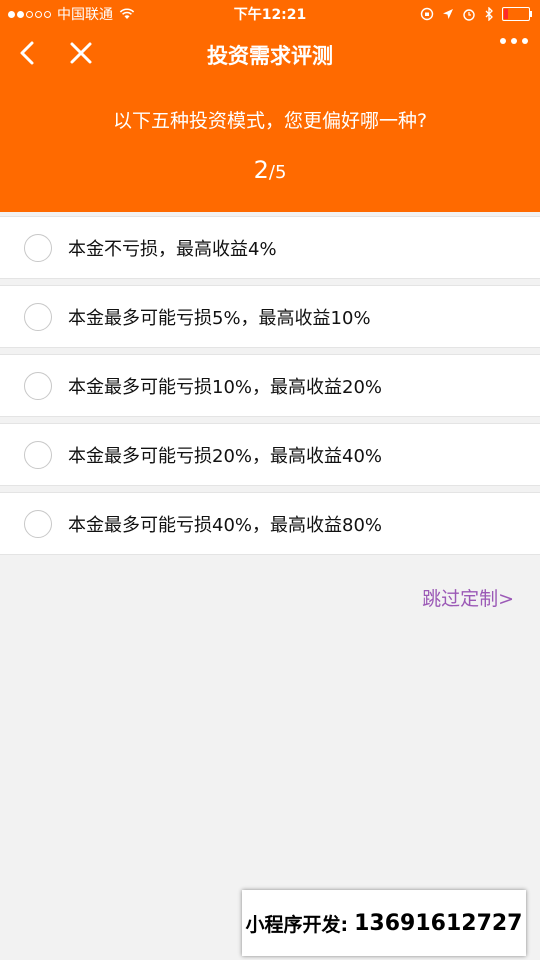 The width and height of the screenshot is (540, 960). I want to click on chevron-left-icon, so click(29, 53).